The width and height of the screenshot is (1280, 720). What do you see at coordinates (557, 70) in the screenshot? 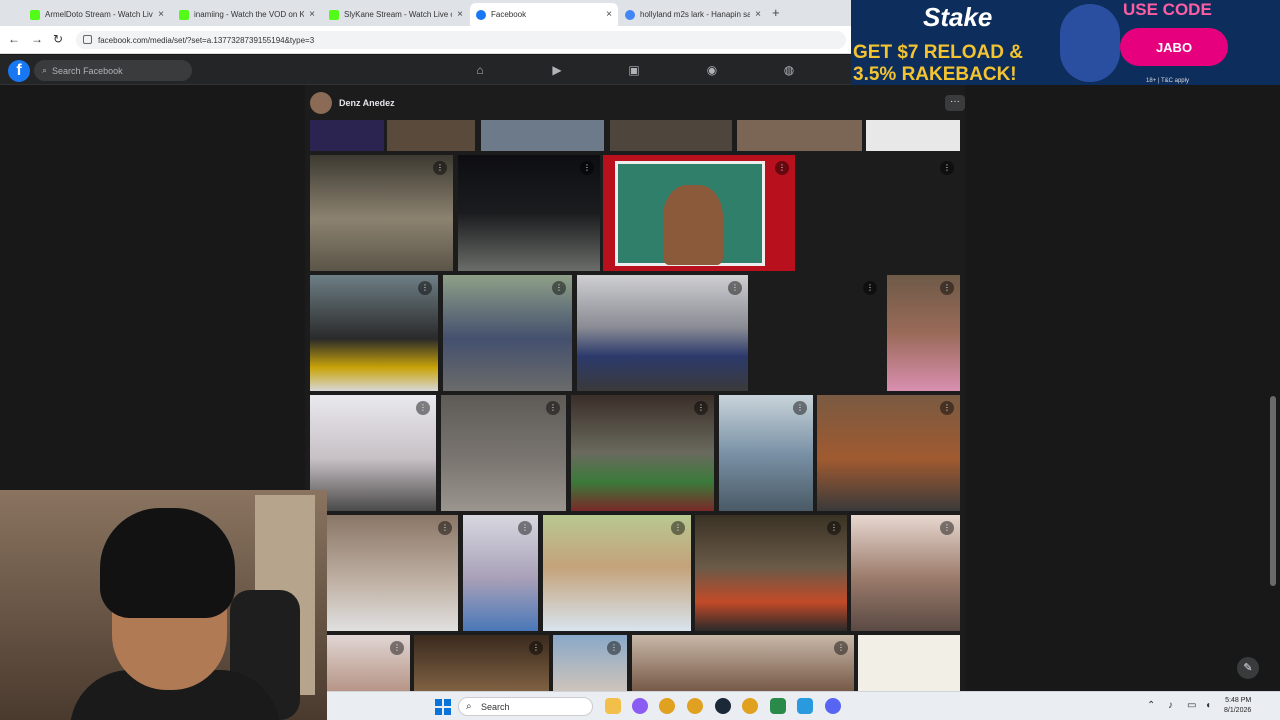
I see `video-icon: ▶` at bounding box center [557, 70].